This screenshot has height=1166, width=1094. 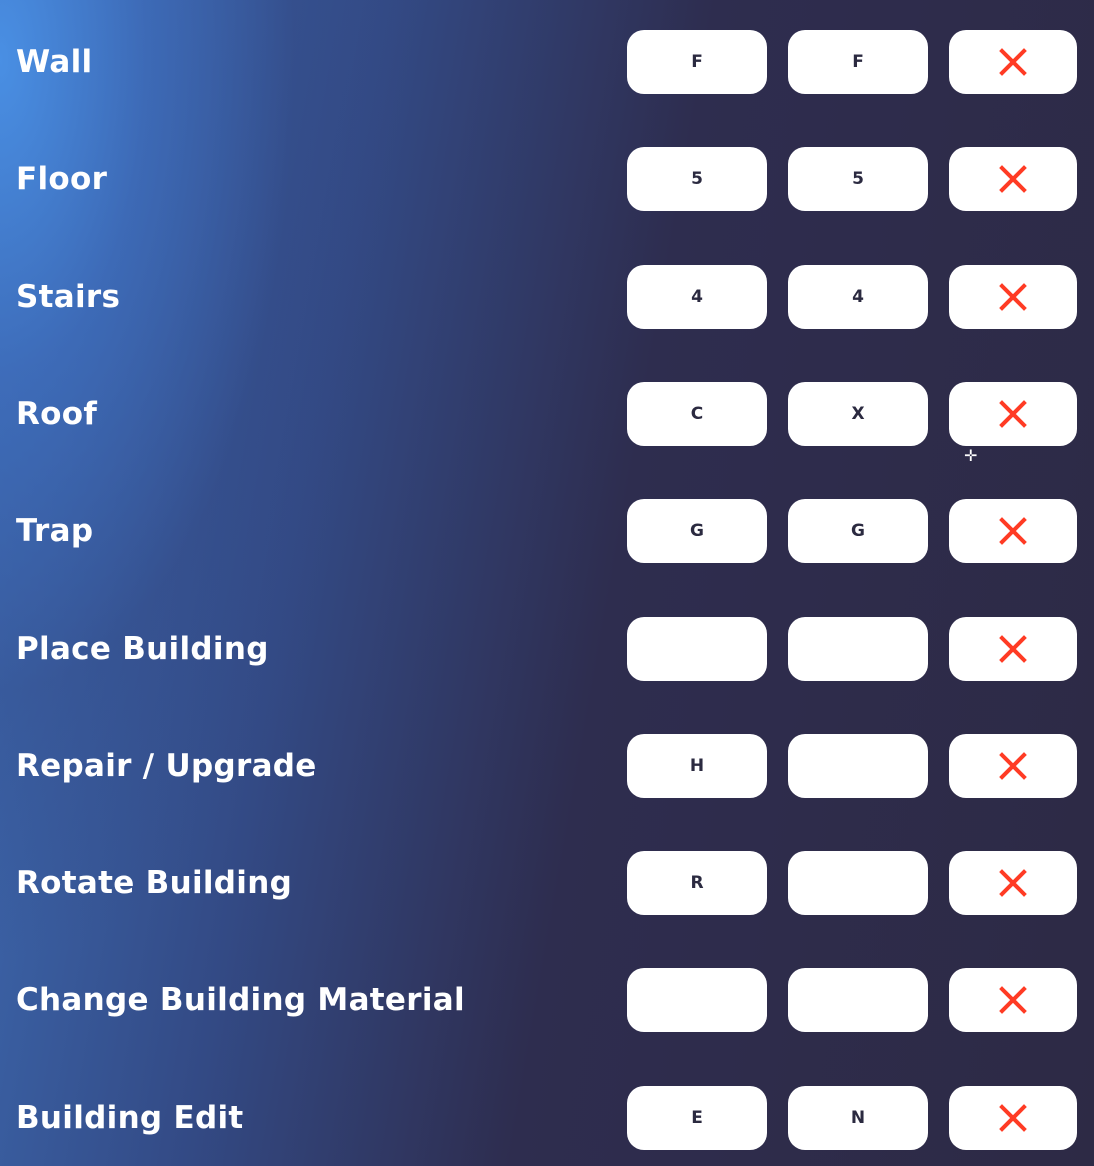 What do you see at coordinates (142, 648) in the screenshot?
I see `action-label: Place Building` at bounding box center [142, 648].